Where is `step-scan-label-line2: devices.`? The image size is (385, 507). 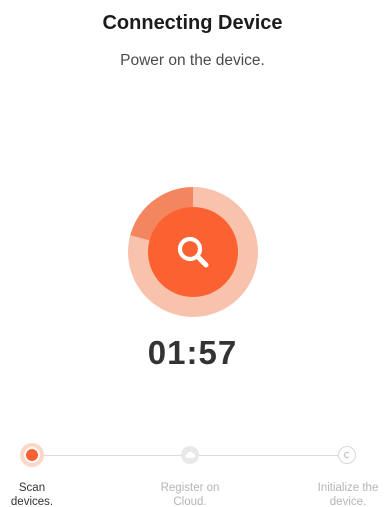 step-scan-label-line2: devices. is located at coordinates (32, 501).